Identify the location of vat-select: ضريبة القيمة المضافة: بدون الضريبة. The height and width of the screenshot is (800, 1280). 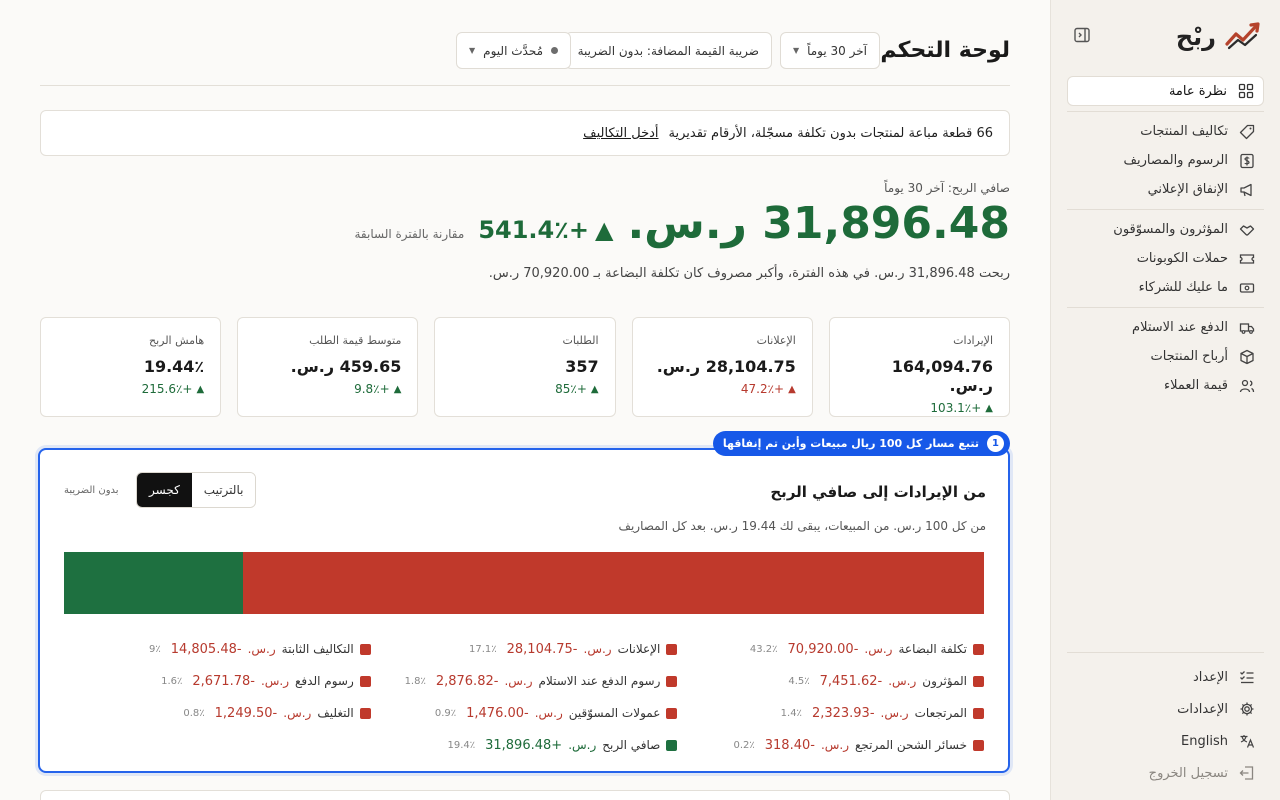
(668, 50).